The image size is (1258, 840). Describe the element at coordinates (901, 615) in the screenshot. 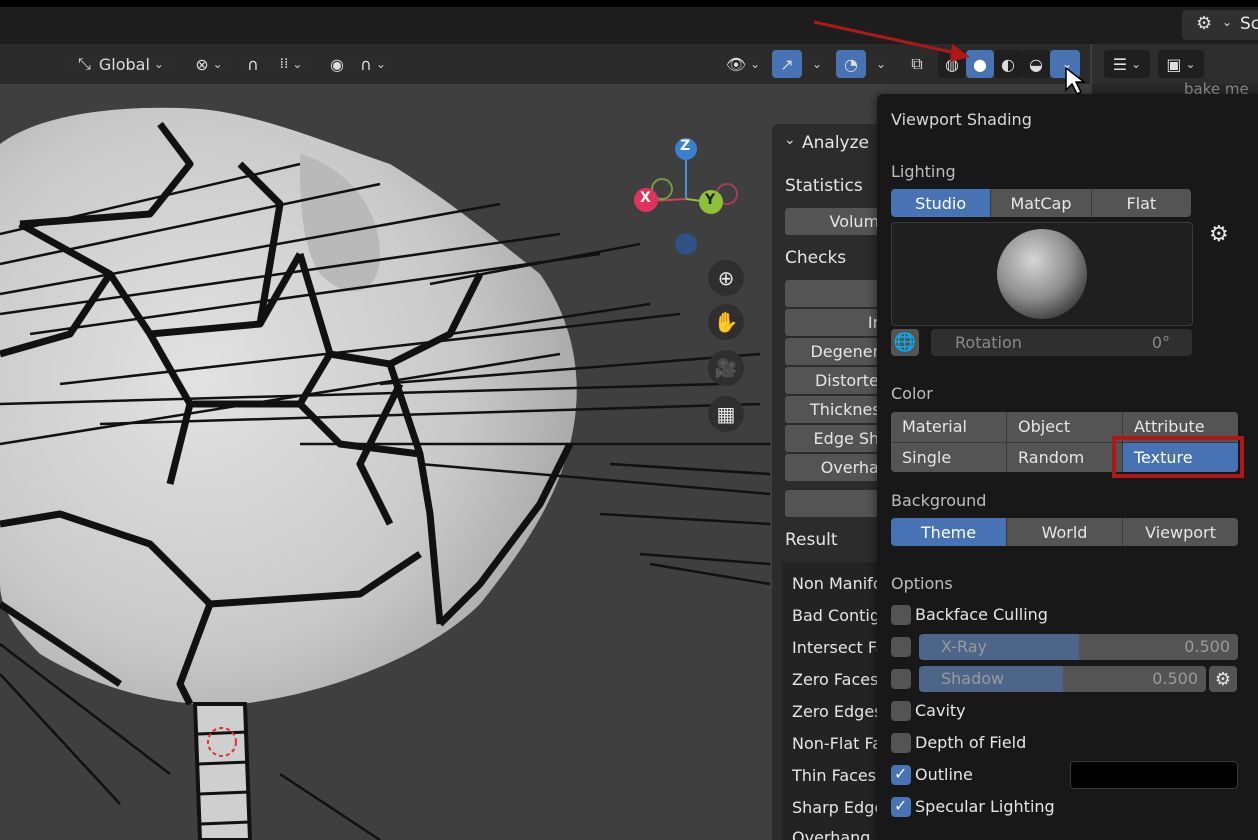

I see `backface-culling-checkbox` at that location.